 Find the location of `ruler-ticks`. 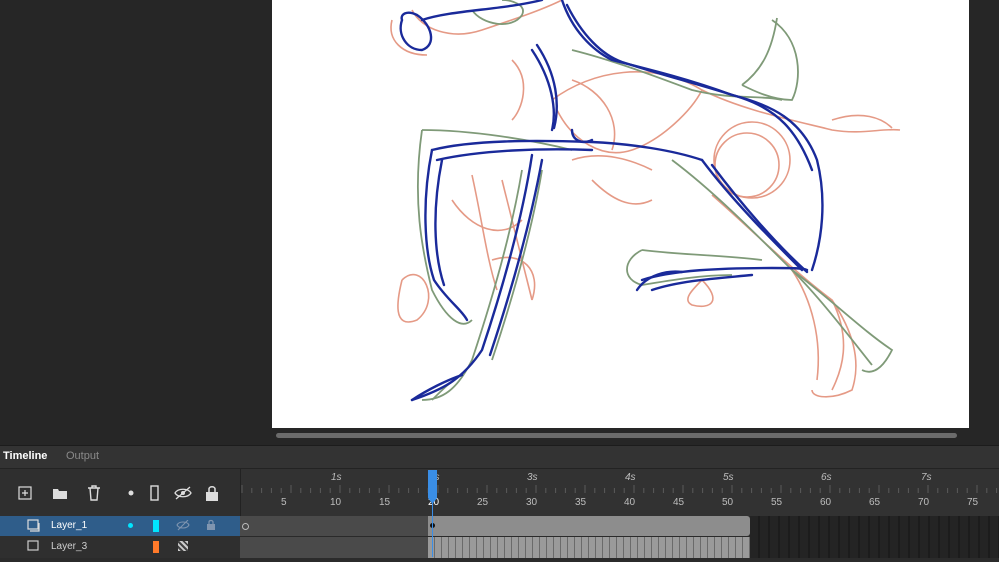

ruler-ticks is located at coordinates (619, 489).